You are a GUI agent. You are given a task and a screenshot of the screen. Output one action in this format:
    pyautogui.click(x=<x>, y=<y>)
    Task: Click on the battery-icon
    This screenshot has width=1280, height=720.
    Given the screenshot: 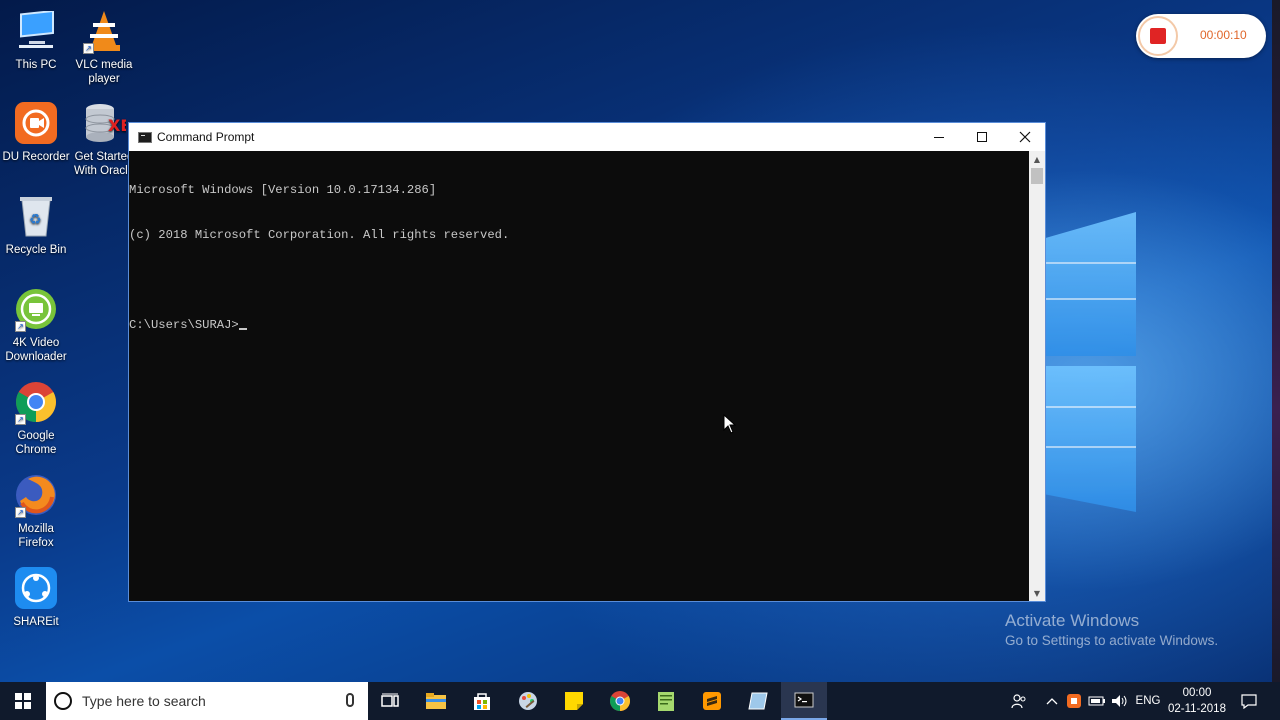 What is the action you would take?
    pyautogui.click(x=1096, y=701)
    